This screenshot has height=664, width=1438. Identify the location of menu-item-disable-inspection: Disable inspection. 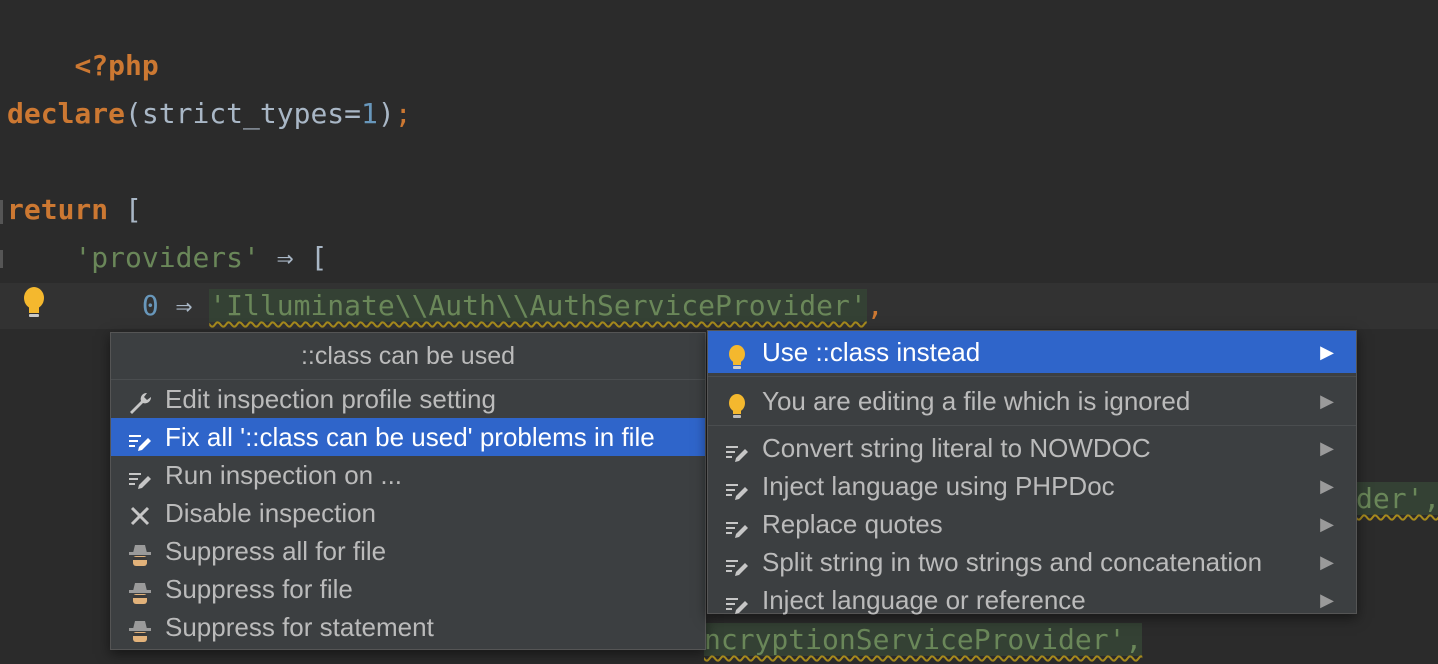
(408, 513).